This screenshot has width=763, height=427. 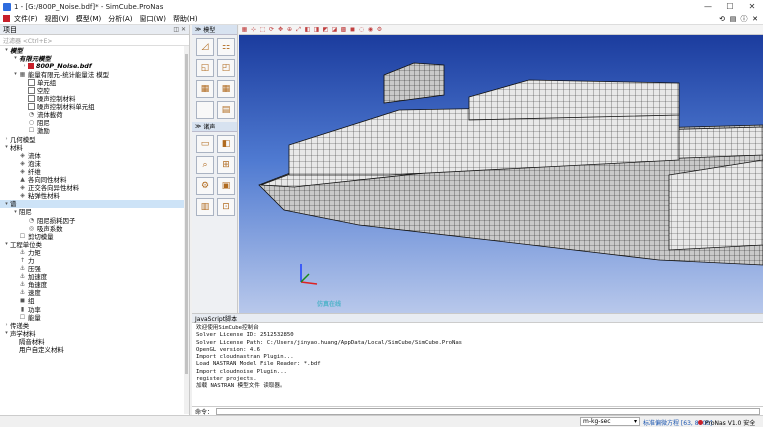 I want to click on hide-icon: ◌, so click(x=361, y=29).